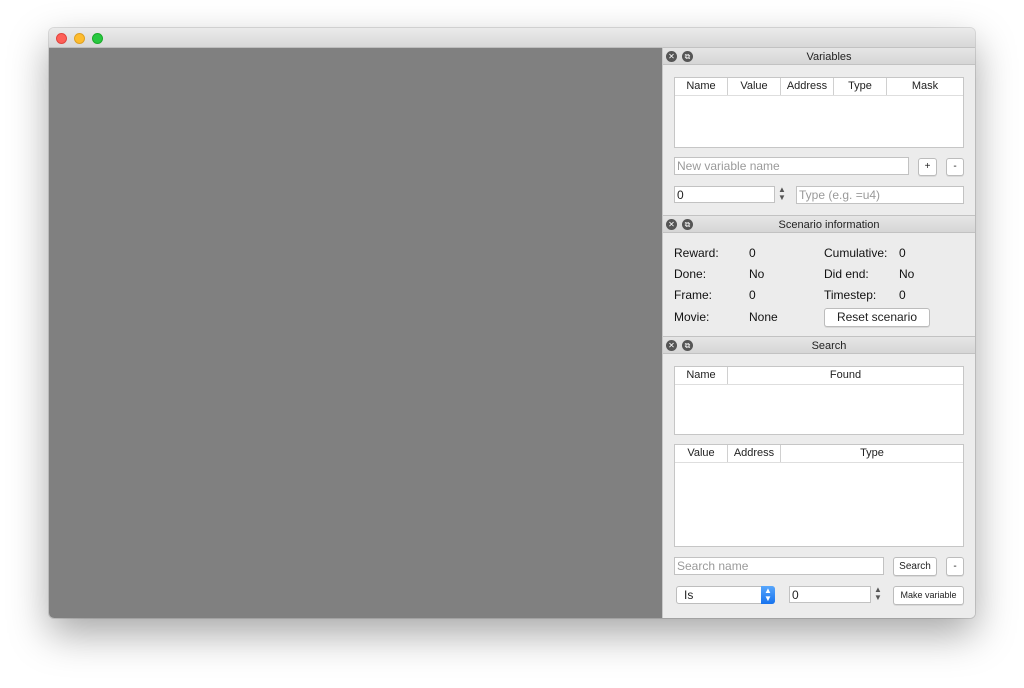 This screenshot has height=688, width=1024. What do you see at coordinates (689, 595) in the screenshot?
I see `search-mode-value: Is` at bounding box center [689, 595].